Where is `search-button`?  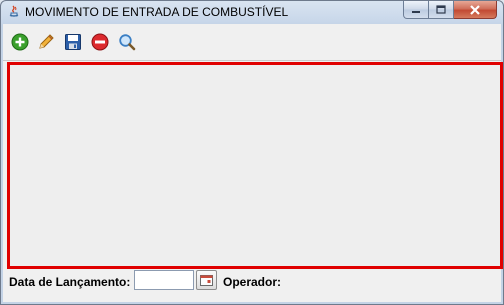
search-button is located at coordinates (127, 42).